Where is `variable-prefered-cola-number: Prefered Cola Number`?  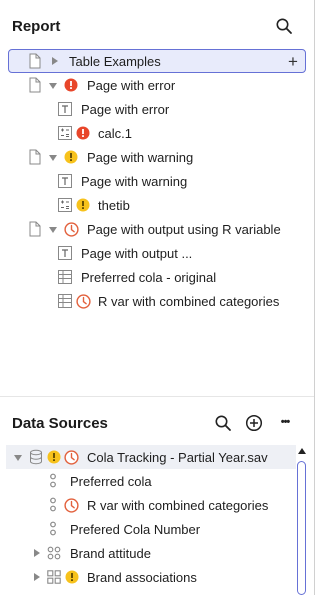
variable-prefered-cola-number: Prefered Cola Number is located at coordinates (157, 529).